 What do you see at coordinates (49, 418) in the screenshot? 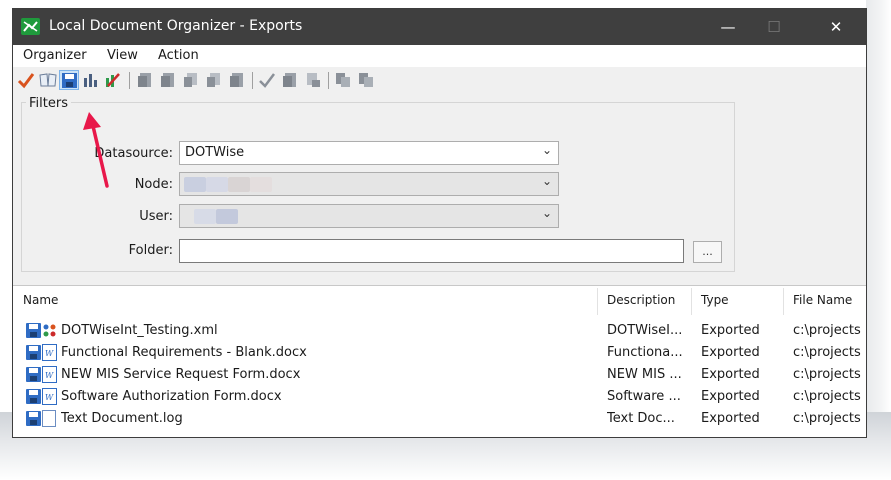
I see `text-file-icon` at bounding box center [49, 418].